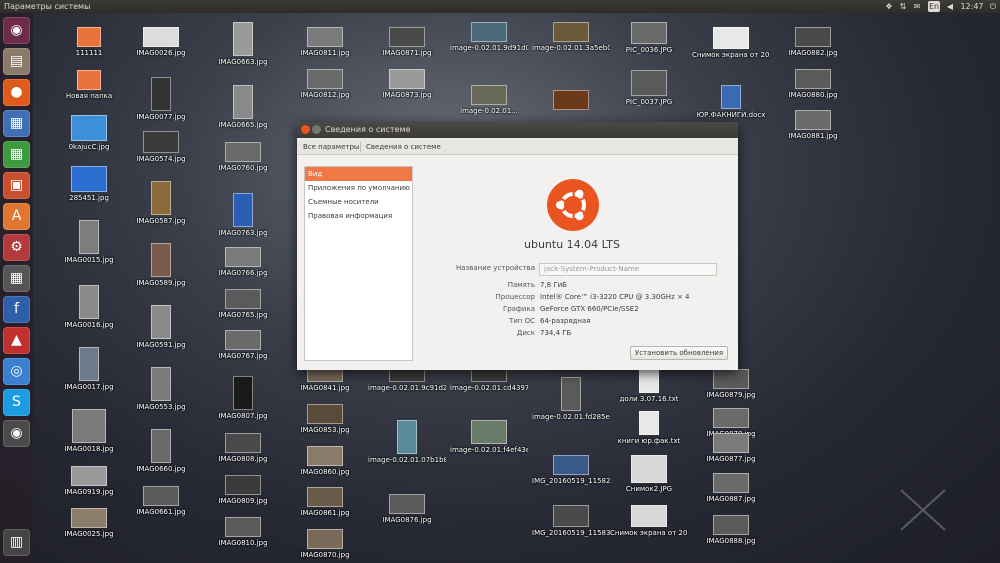  I want to click on calc-icon: ▦, so click(16, 154).